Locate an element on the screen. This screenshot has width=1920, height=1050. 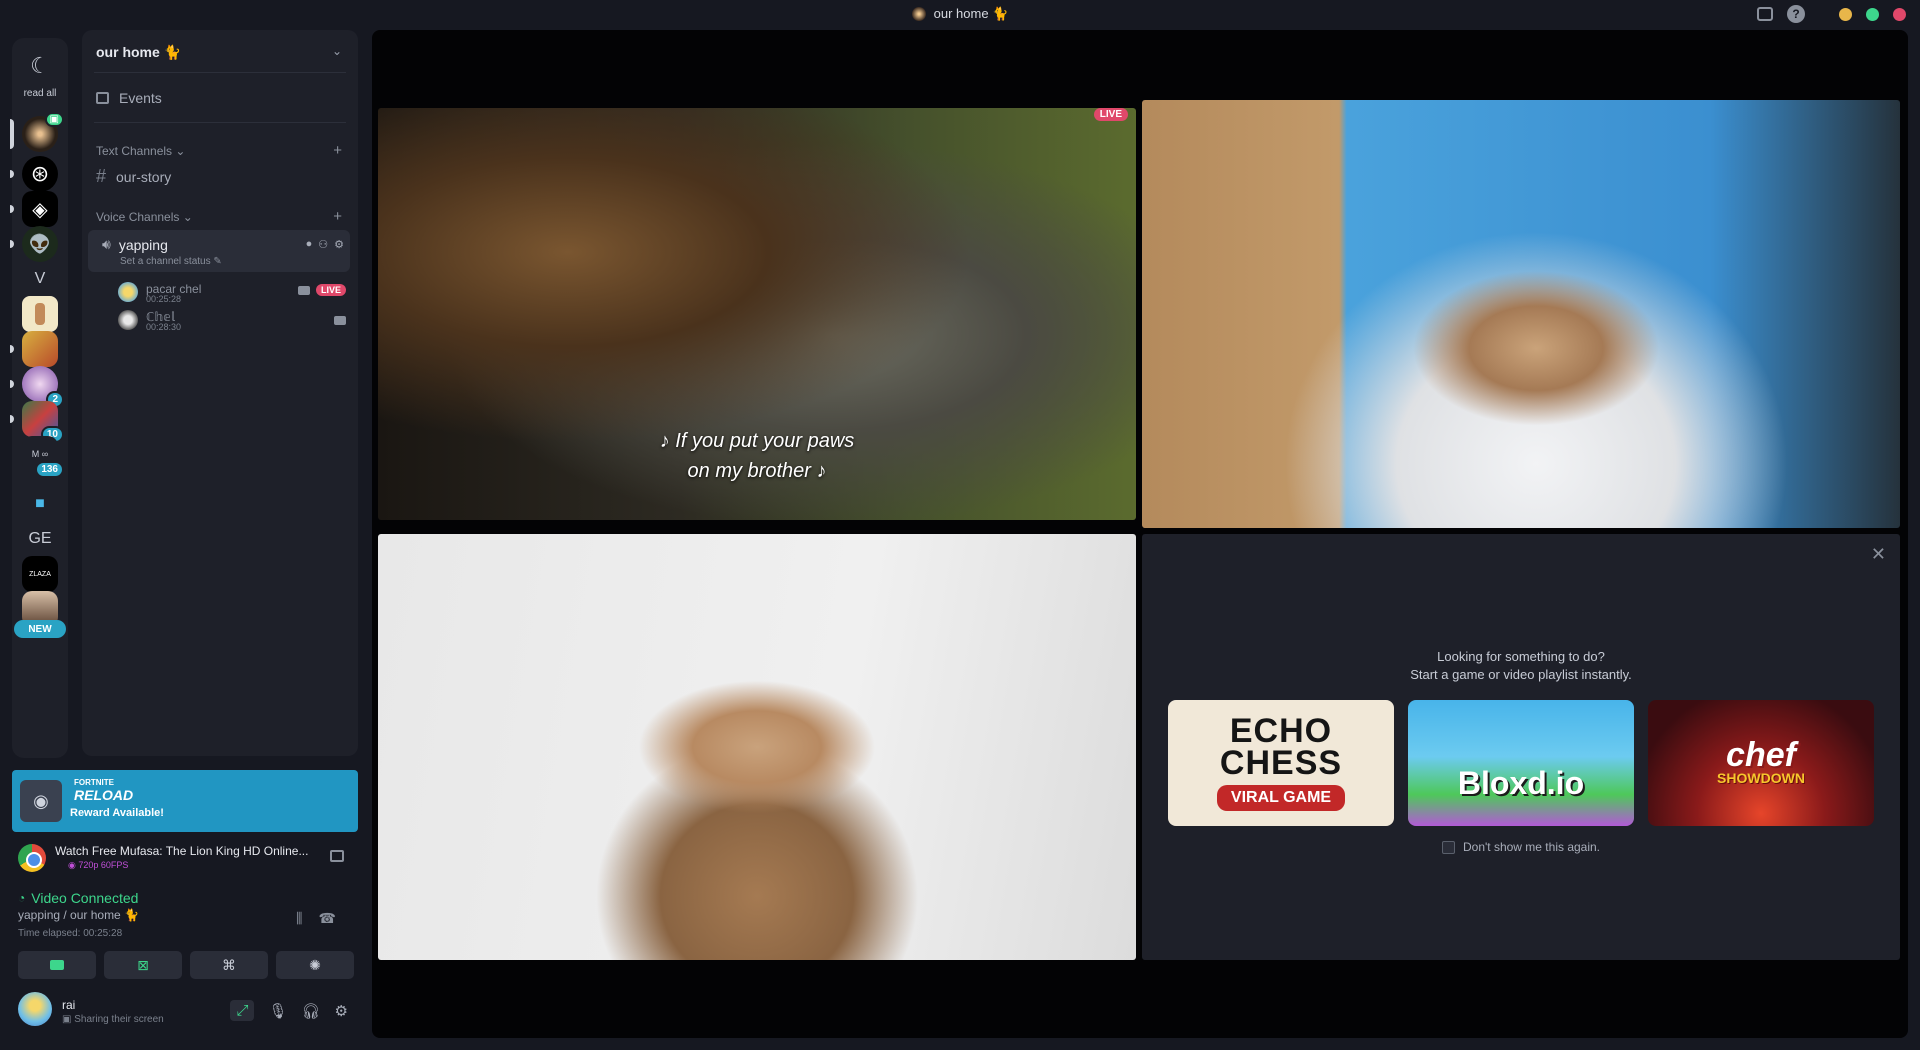
text-channels-category: Text Channels ⌄ is located at coordinates (140, 151).